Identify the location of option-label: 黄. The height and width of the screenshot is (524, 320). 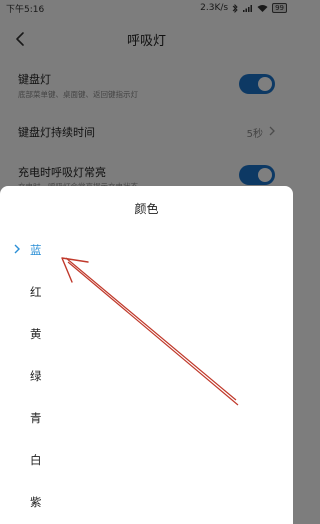
(36, 334).